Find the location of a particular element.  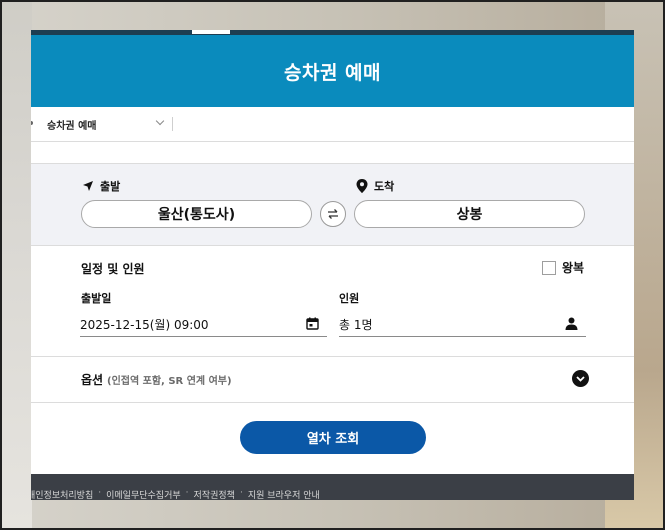

breadcrumb-select: 승차권 예매 is located at coordinates (107, 124).